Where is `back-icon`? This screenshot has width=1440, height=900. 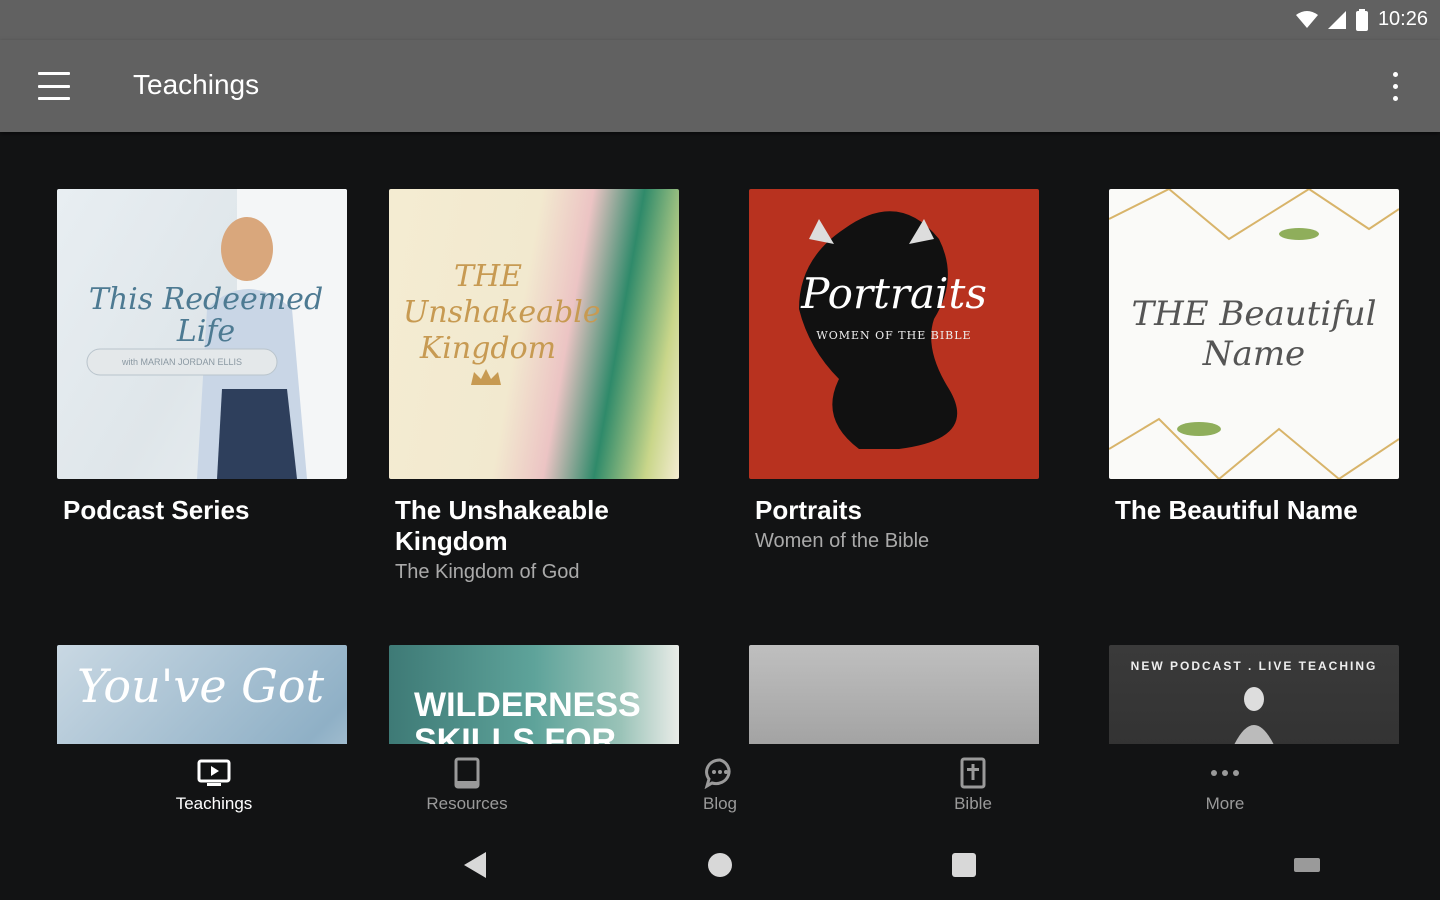 back-icon is located at coordinates (475, 865).